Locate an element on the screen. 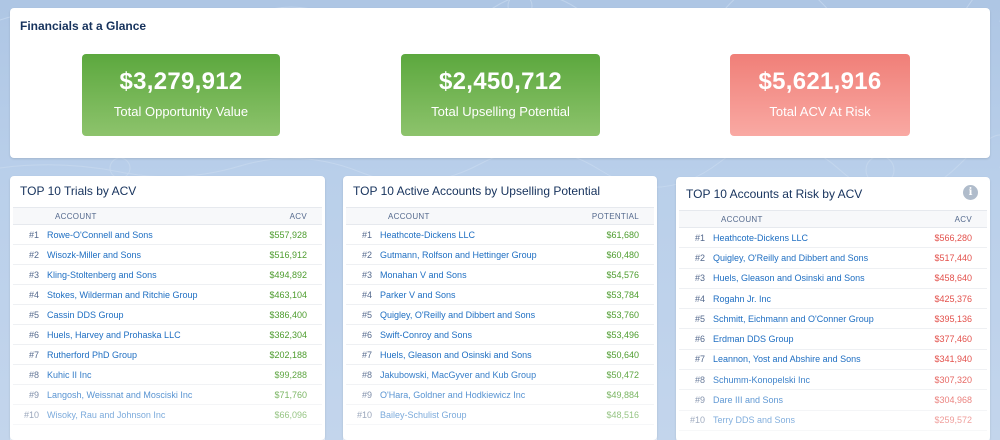 This screenshot has height=440, width=1000. account-link: Dare III and Sons is located at coordinates (823, 400).